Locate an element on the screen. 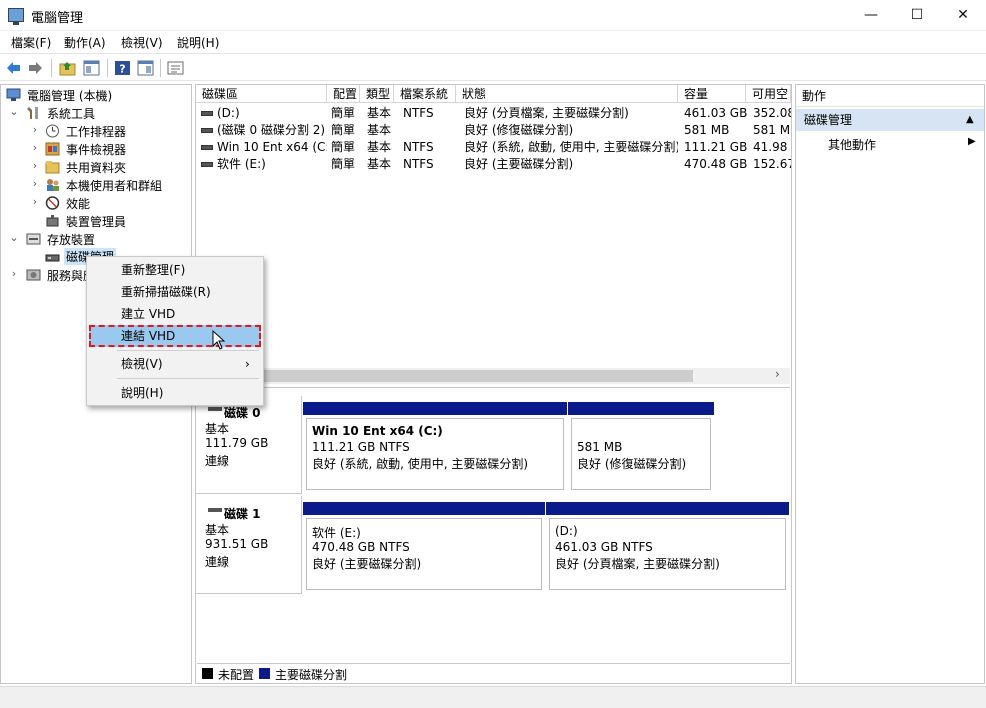 The height and width of the screenshot is (708, 986). volume-icon is located at coordinates (207, 147).